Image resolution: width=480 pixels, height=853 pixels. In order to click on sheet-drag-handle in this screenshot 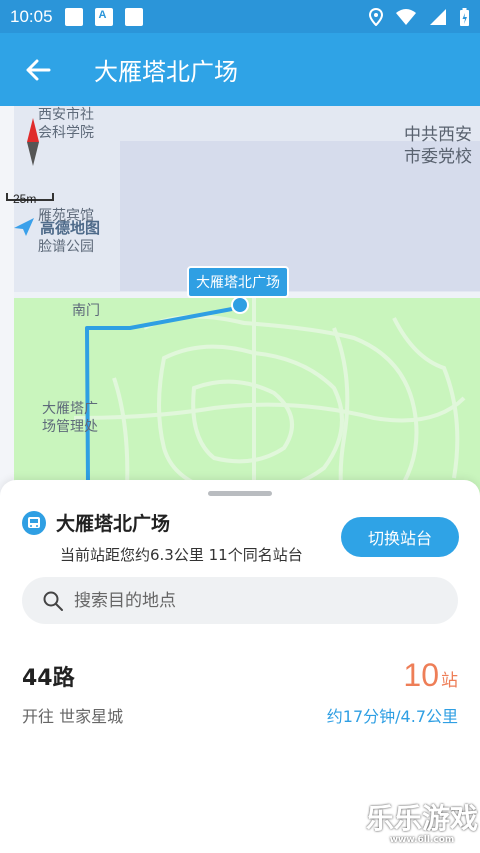, I will do `click(240, 493)`.